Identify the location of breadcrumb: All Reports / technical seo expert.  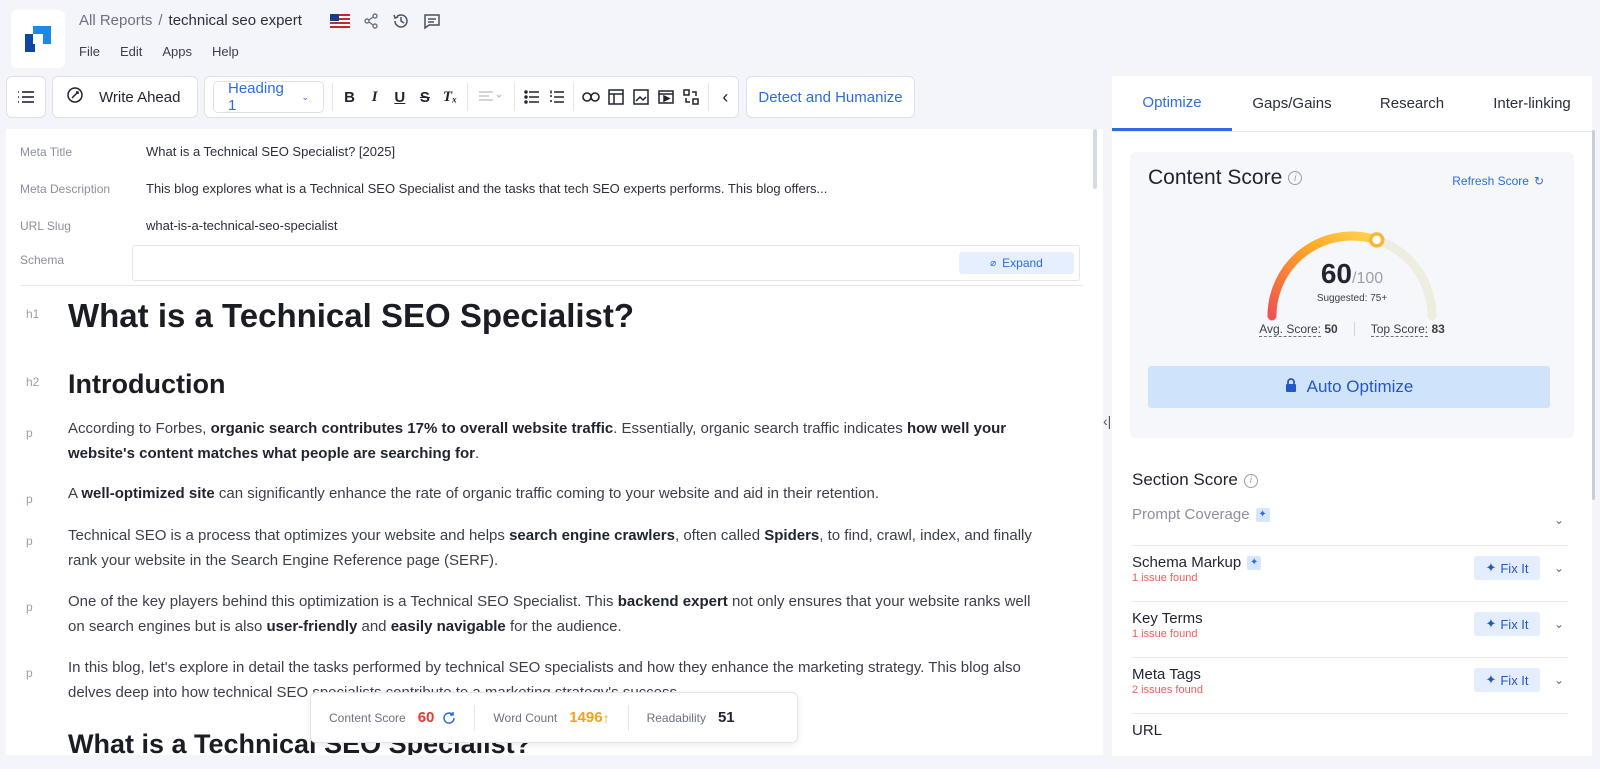
(190, 20).